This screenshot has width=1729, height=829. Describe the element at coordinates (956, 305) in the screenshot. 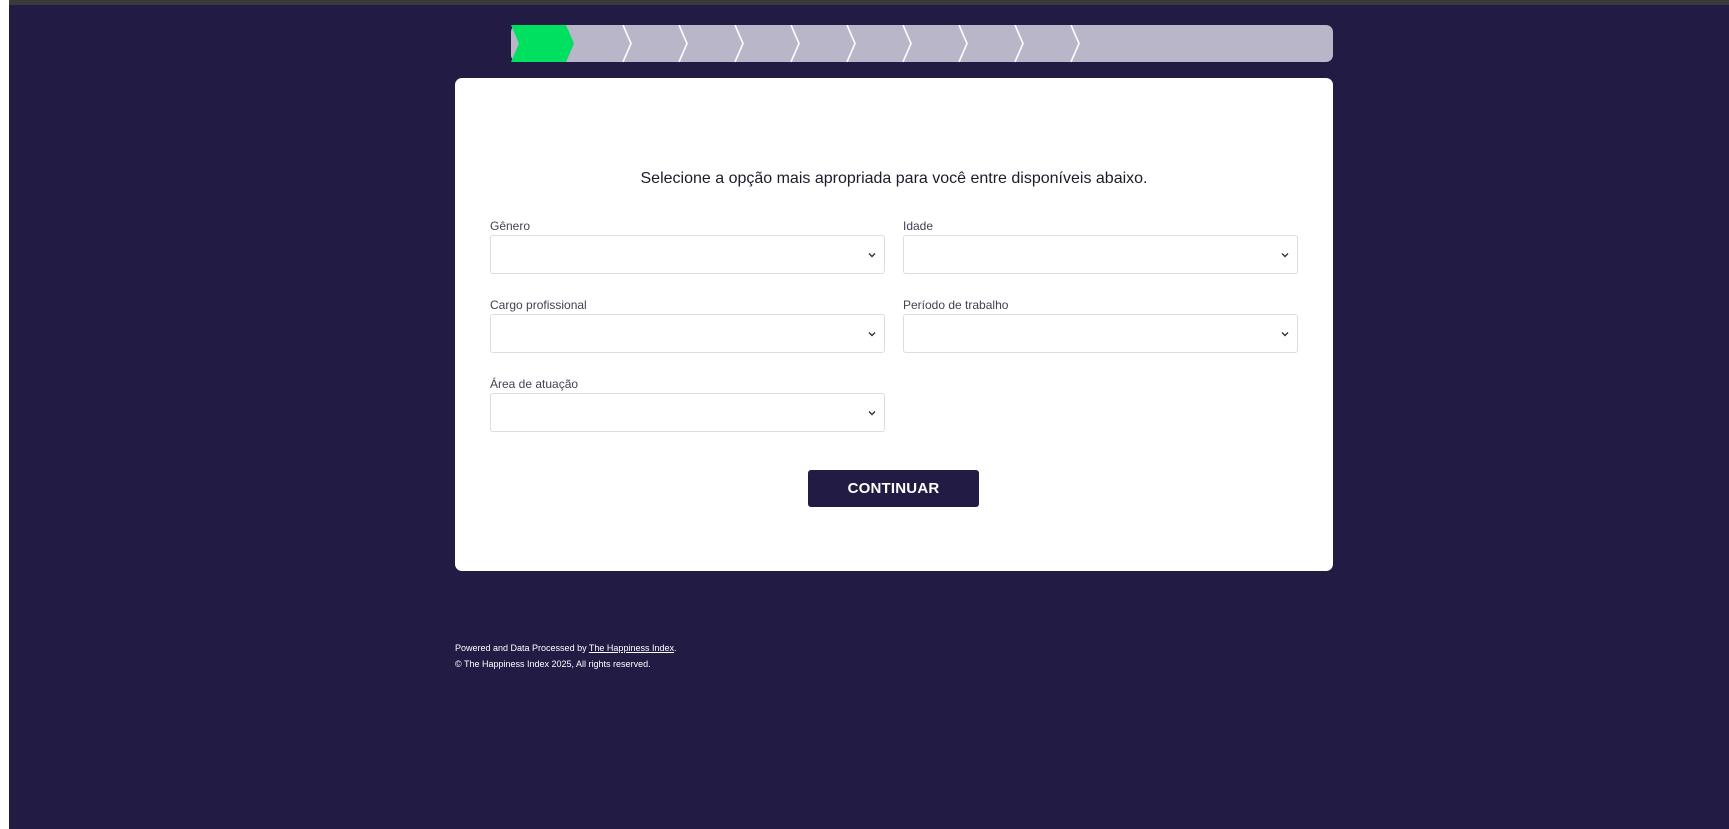

I see `work-period-label: Período de trabalho` at that location.